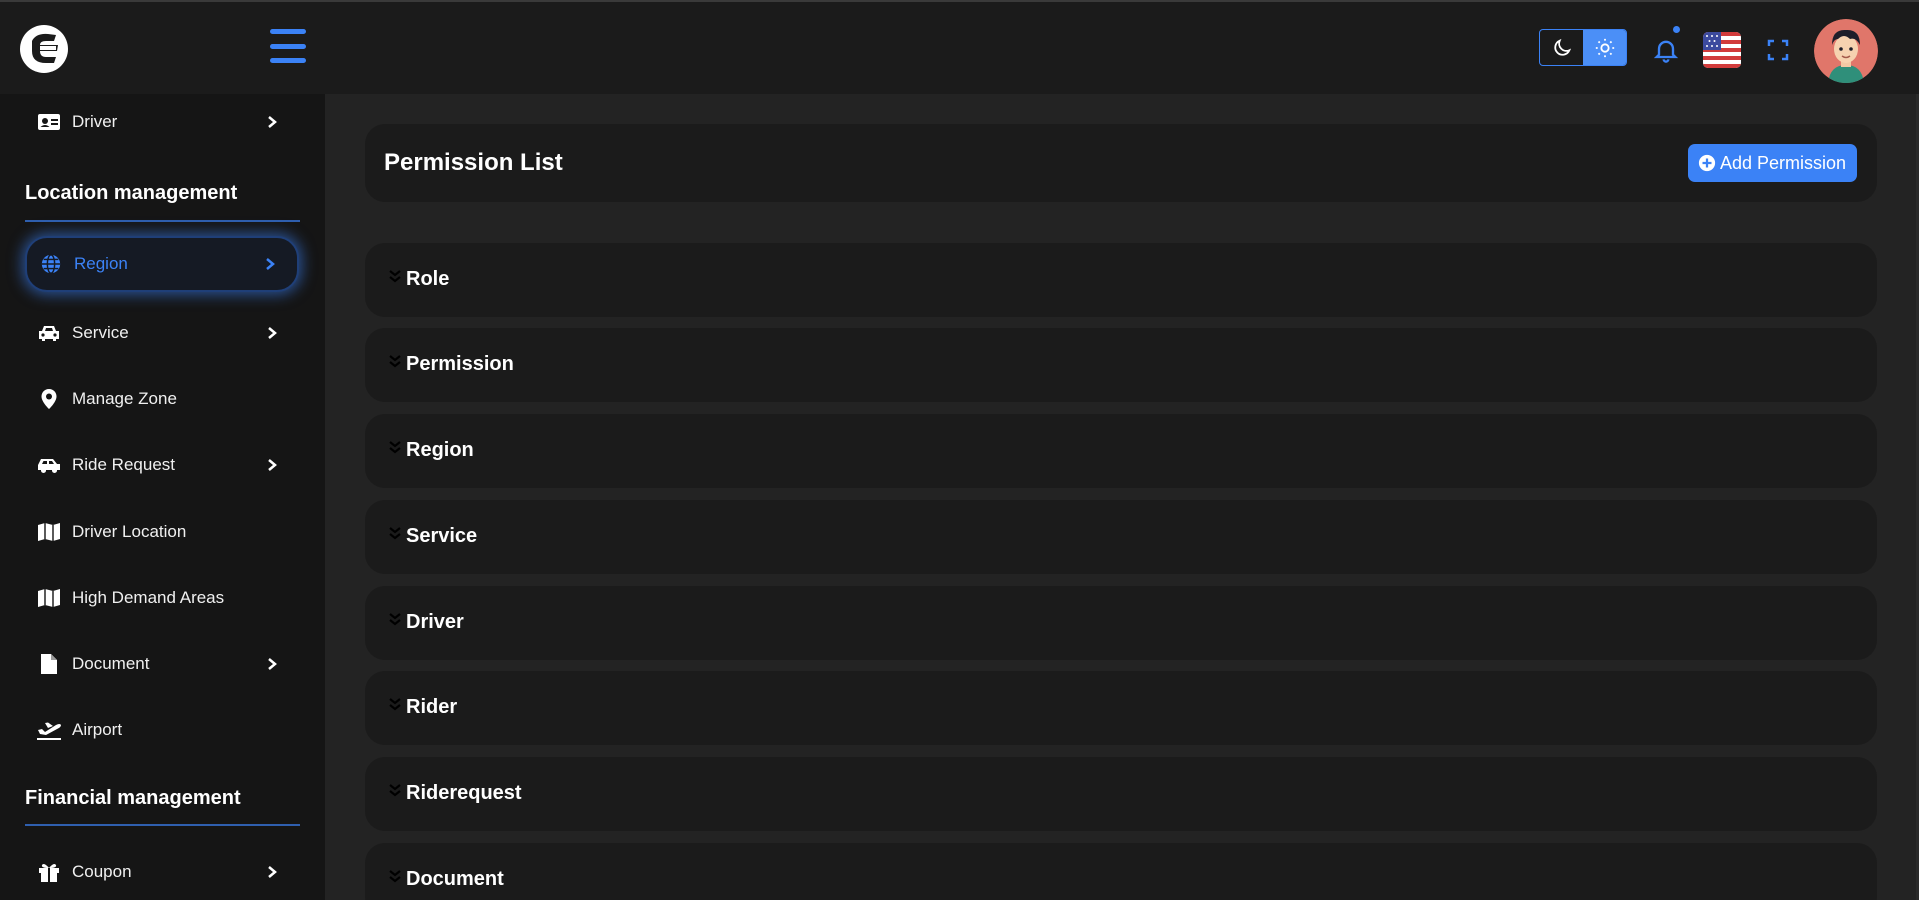 This screenshot has height=900, width=1919. I want to click on sidebar-item-coupon: Coupon, so click(162, 872).